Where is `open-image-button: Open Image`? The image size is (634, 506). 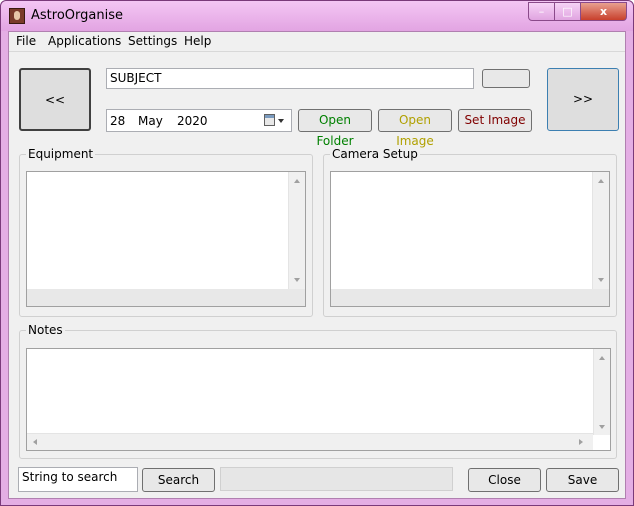
open-image-button: Open Image is located at coordinates (415, 128).